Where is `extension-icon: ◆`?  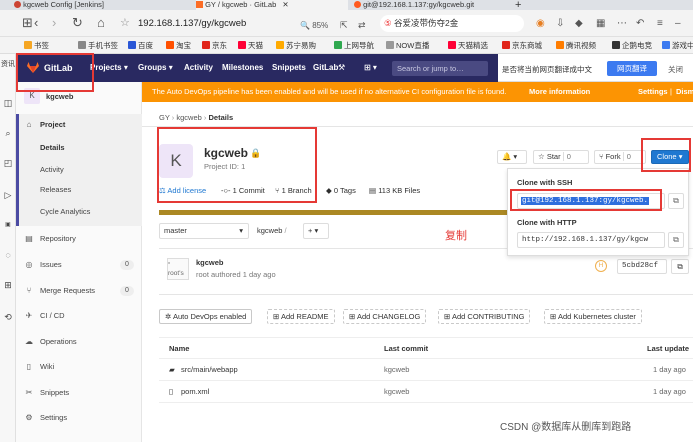 extension-icon: ◆ is located at coordinates (579, 24).